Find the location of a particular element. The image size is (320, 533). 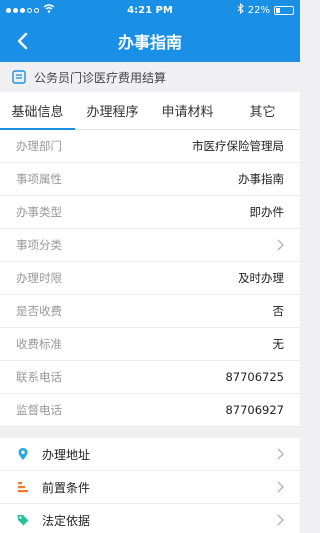

link-legal-basis: 法定依据 is located at coordinates (150, 518).